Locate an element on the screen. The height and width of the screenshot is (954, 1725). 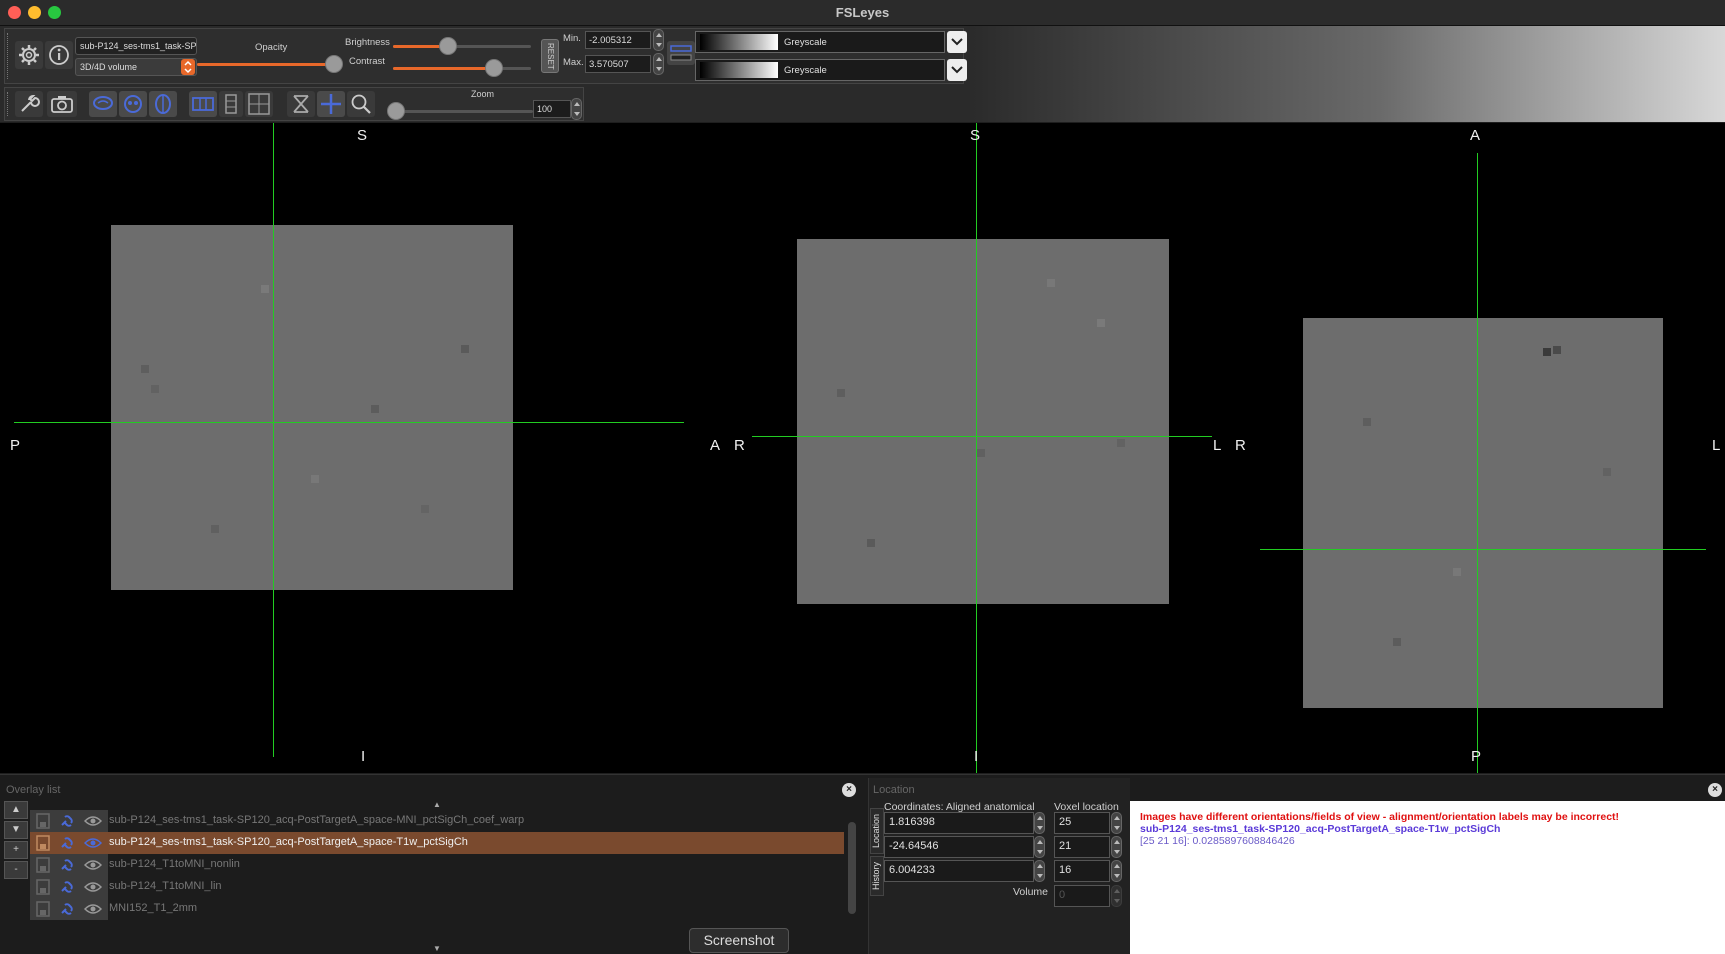
zoom-spinner is located at coordinates (576, 109).